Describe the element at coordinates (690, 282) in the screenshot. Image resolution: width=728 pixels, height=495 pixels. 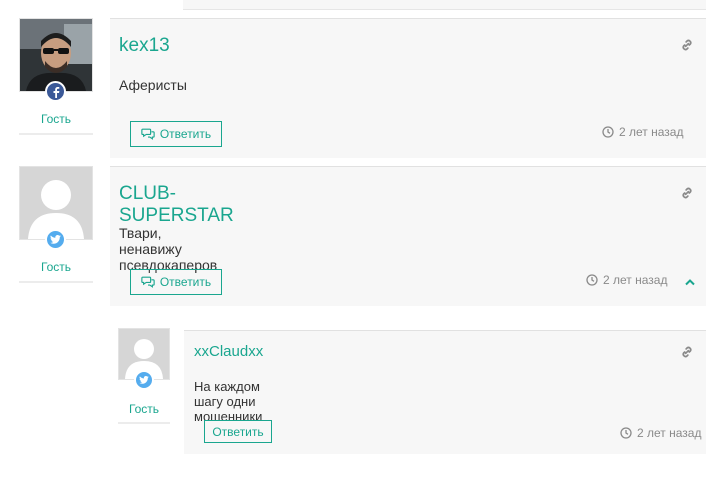
I see `chevron-up-icon` at that location.